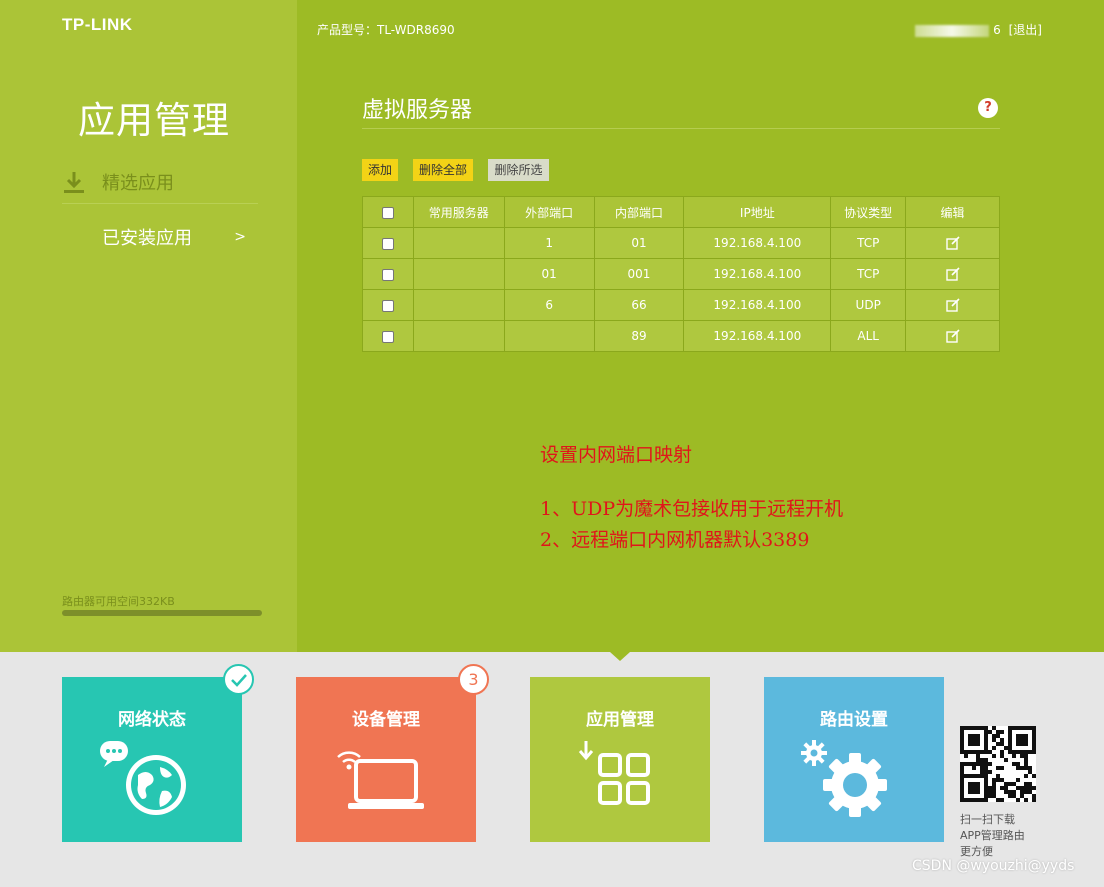 The width and height of the screenshot is (1104, 887). What do you see at coordinates (380, 780) in the screenshot?
I see `laptop-wifi-icon` at bounding box center [380, 780].